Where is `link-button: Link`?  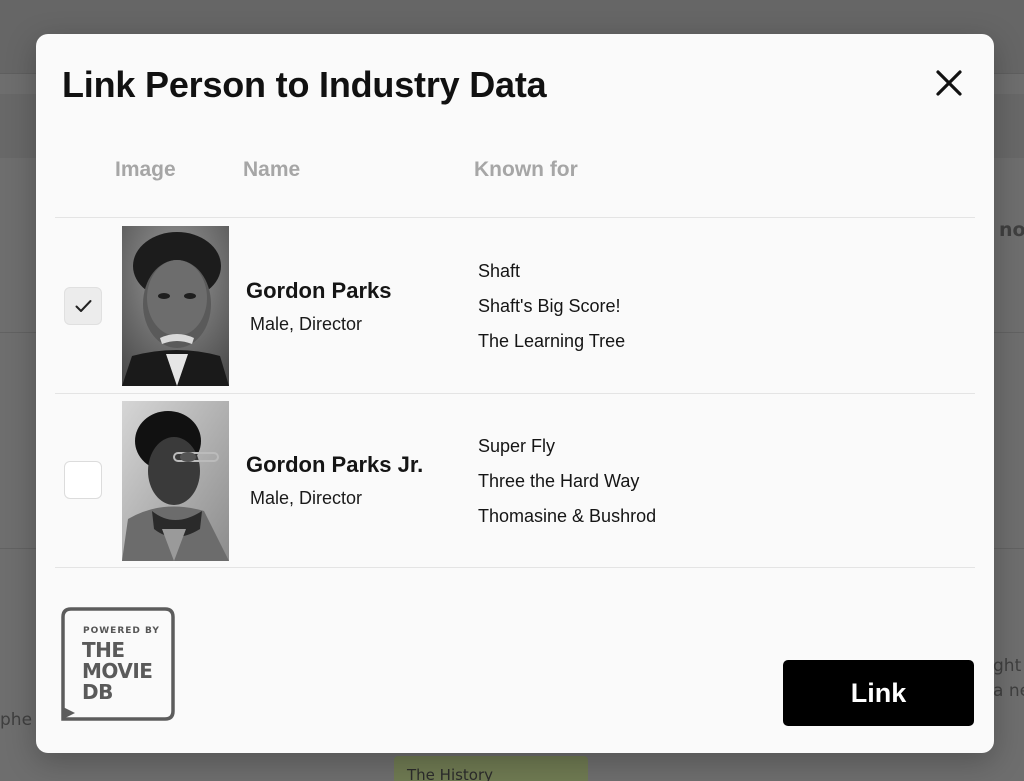
link-button: Link is located at coordinates (878, 693).